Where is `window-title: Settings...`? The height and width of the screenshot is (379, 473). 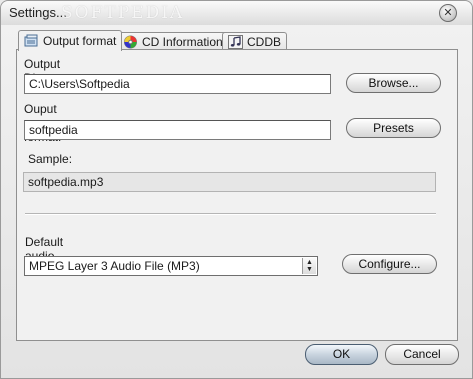
window-title: Settings... is located at coordinates (38, 12).